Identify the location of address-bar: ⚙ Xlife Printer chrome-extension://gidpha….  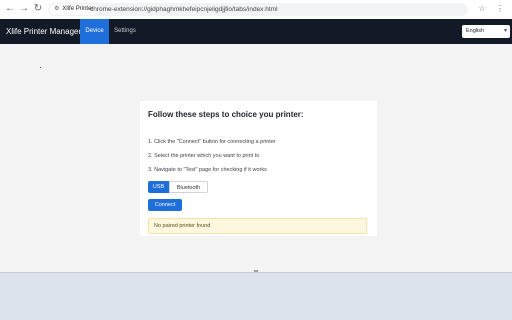
(258, 9).